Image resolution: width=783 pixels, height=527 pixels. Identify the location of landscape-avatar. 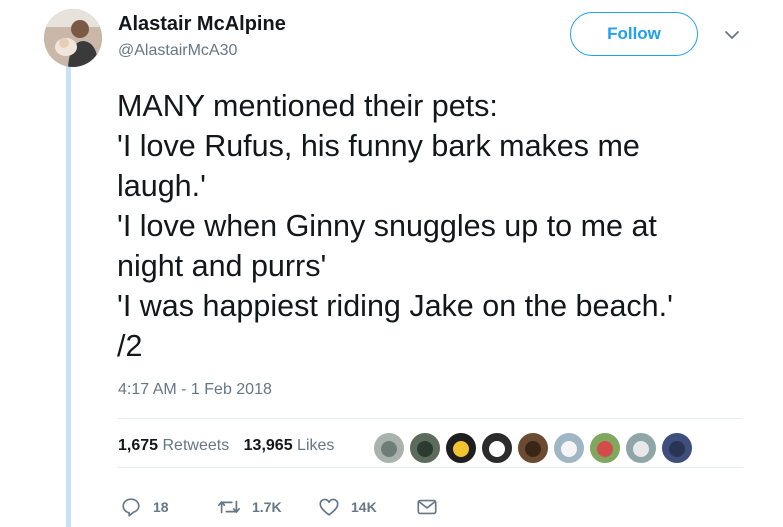
(677, 448).